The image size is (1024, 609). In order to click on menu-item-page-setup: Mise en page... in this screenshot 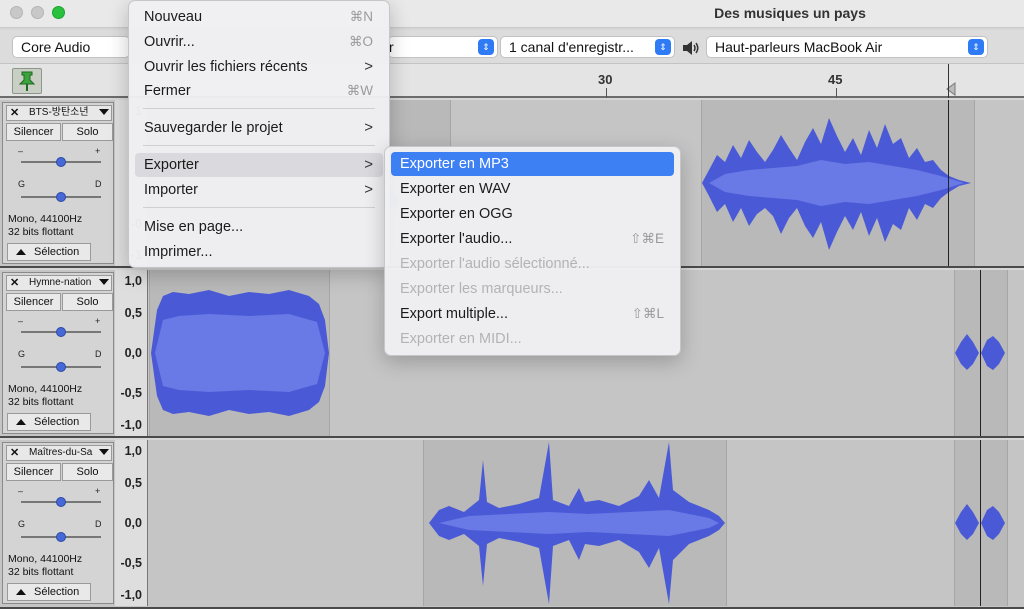, I will do `click(259, 227)`.